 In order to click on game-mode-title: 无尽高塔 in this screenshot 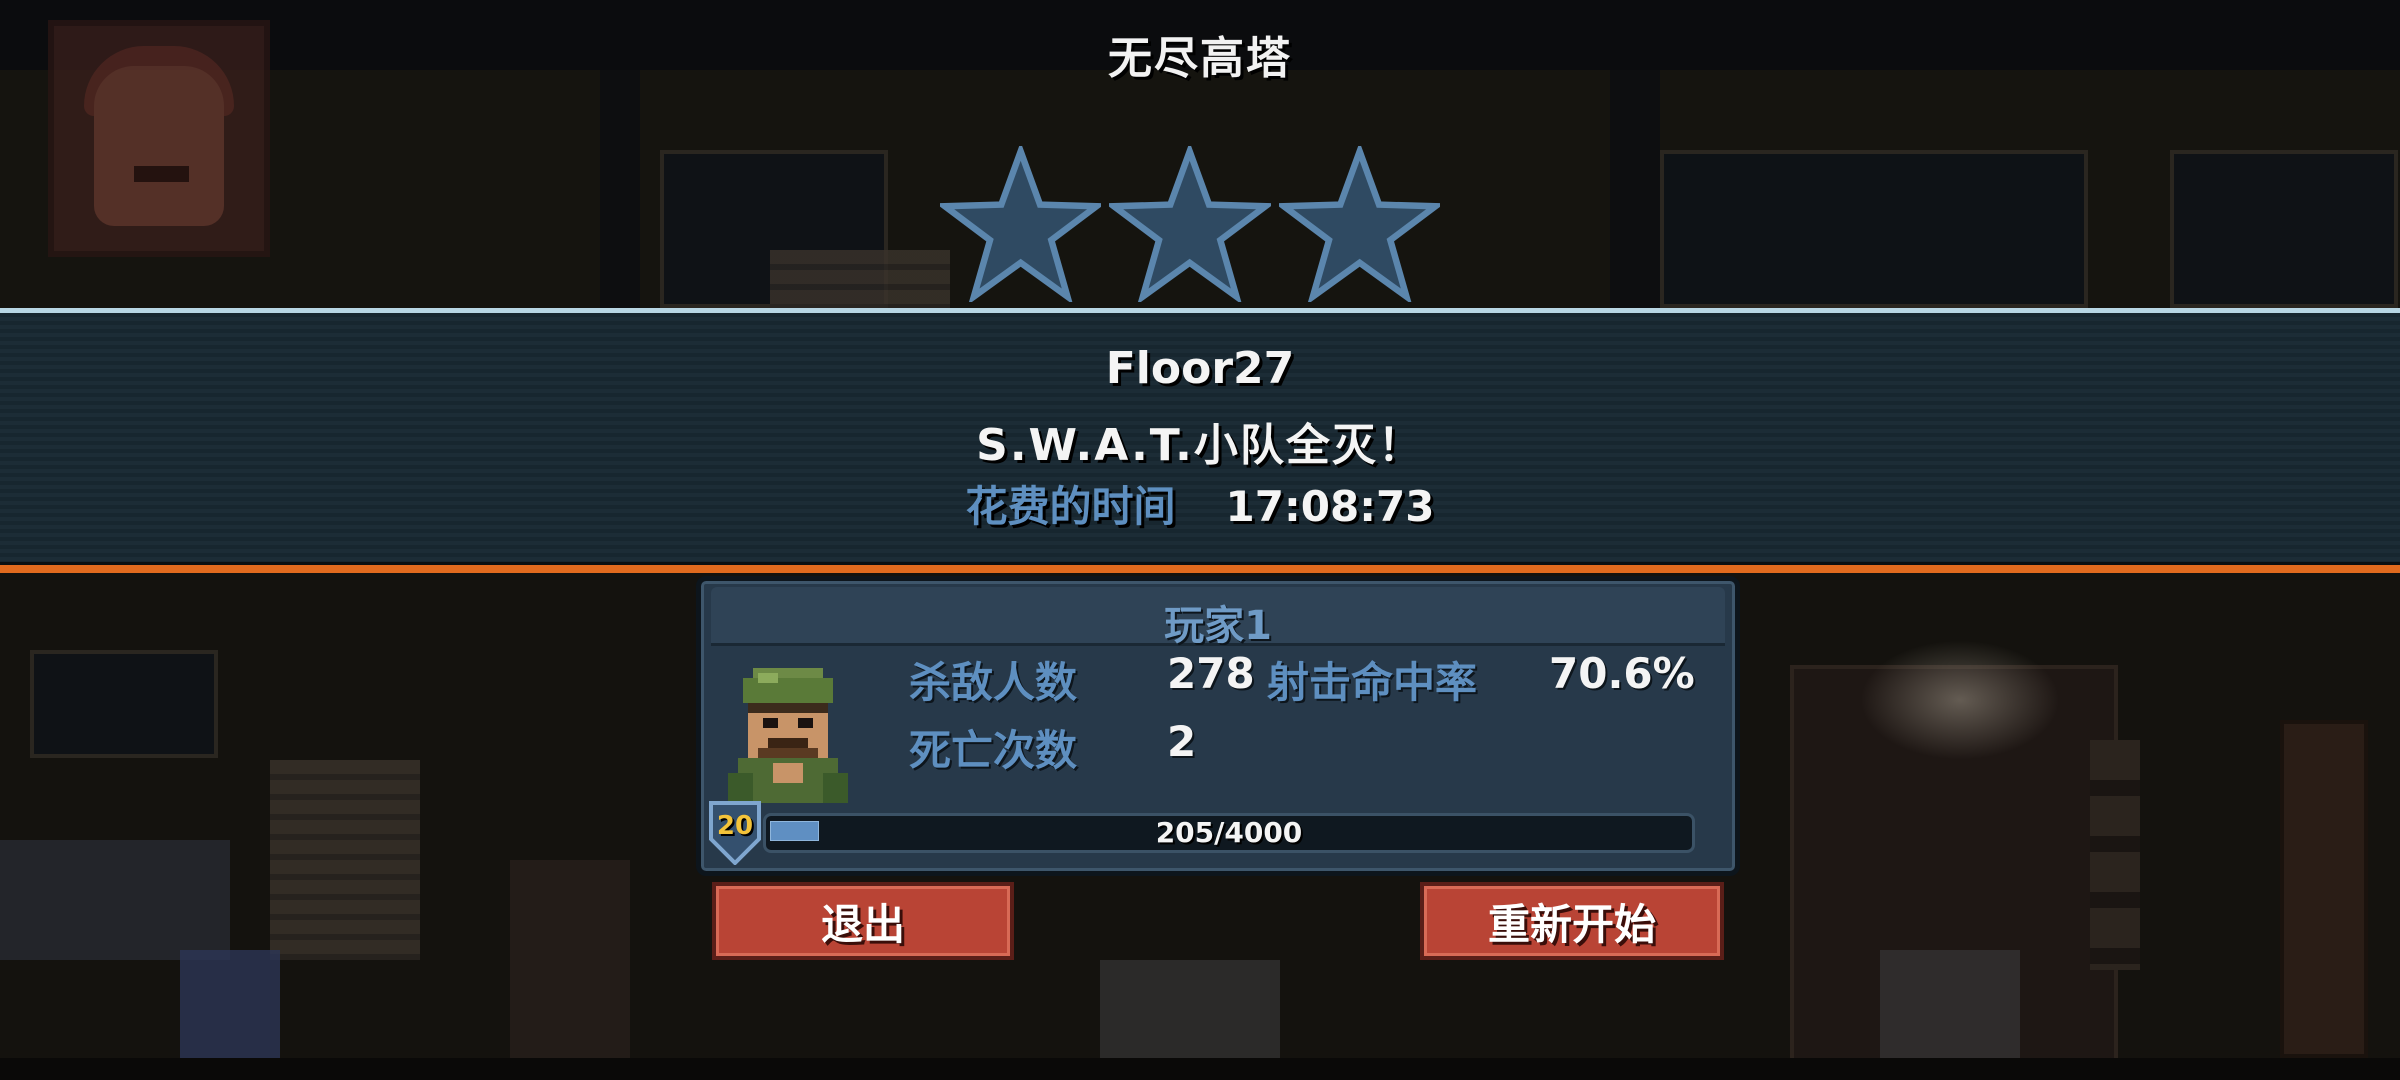, I will do `click(1200, 58)`.